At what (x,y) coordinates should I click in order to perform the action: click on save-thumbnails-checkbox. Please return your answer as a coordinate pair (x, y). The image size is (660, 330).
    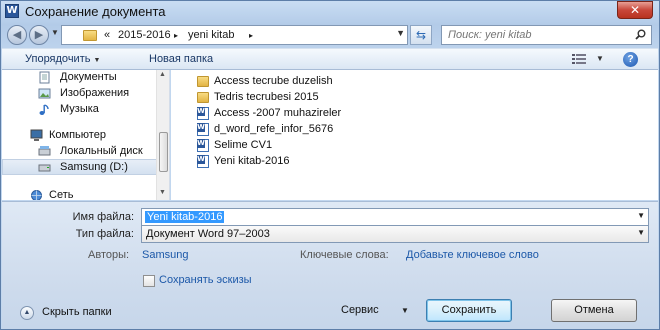
    Looking at the image, I should click on (149, 281).